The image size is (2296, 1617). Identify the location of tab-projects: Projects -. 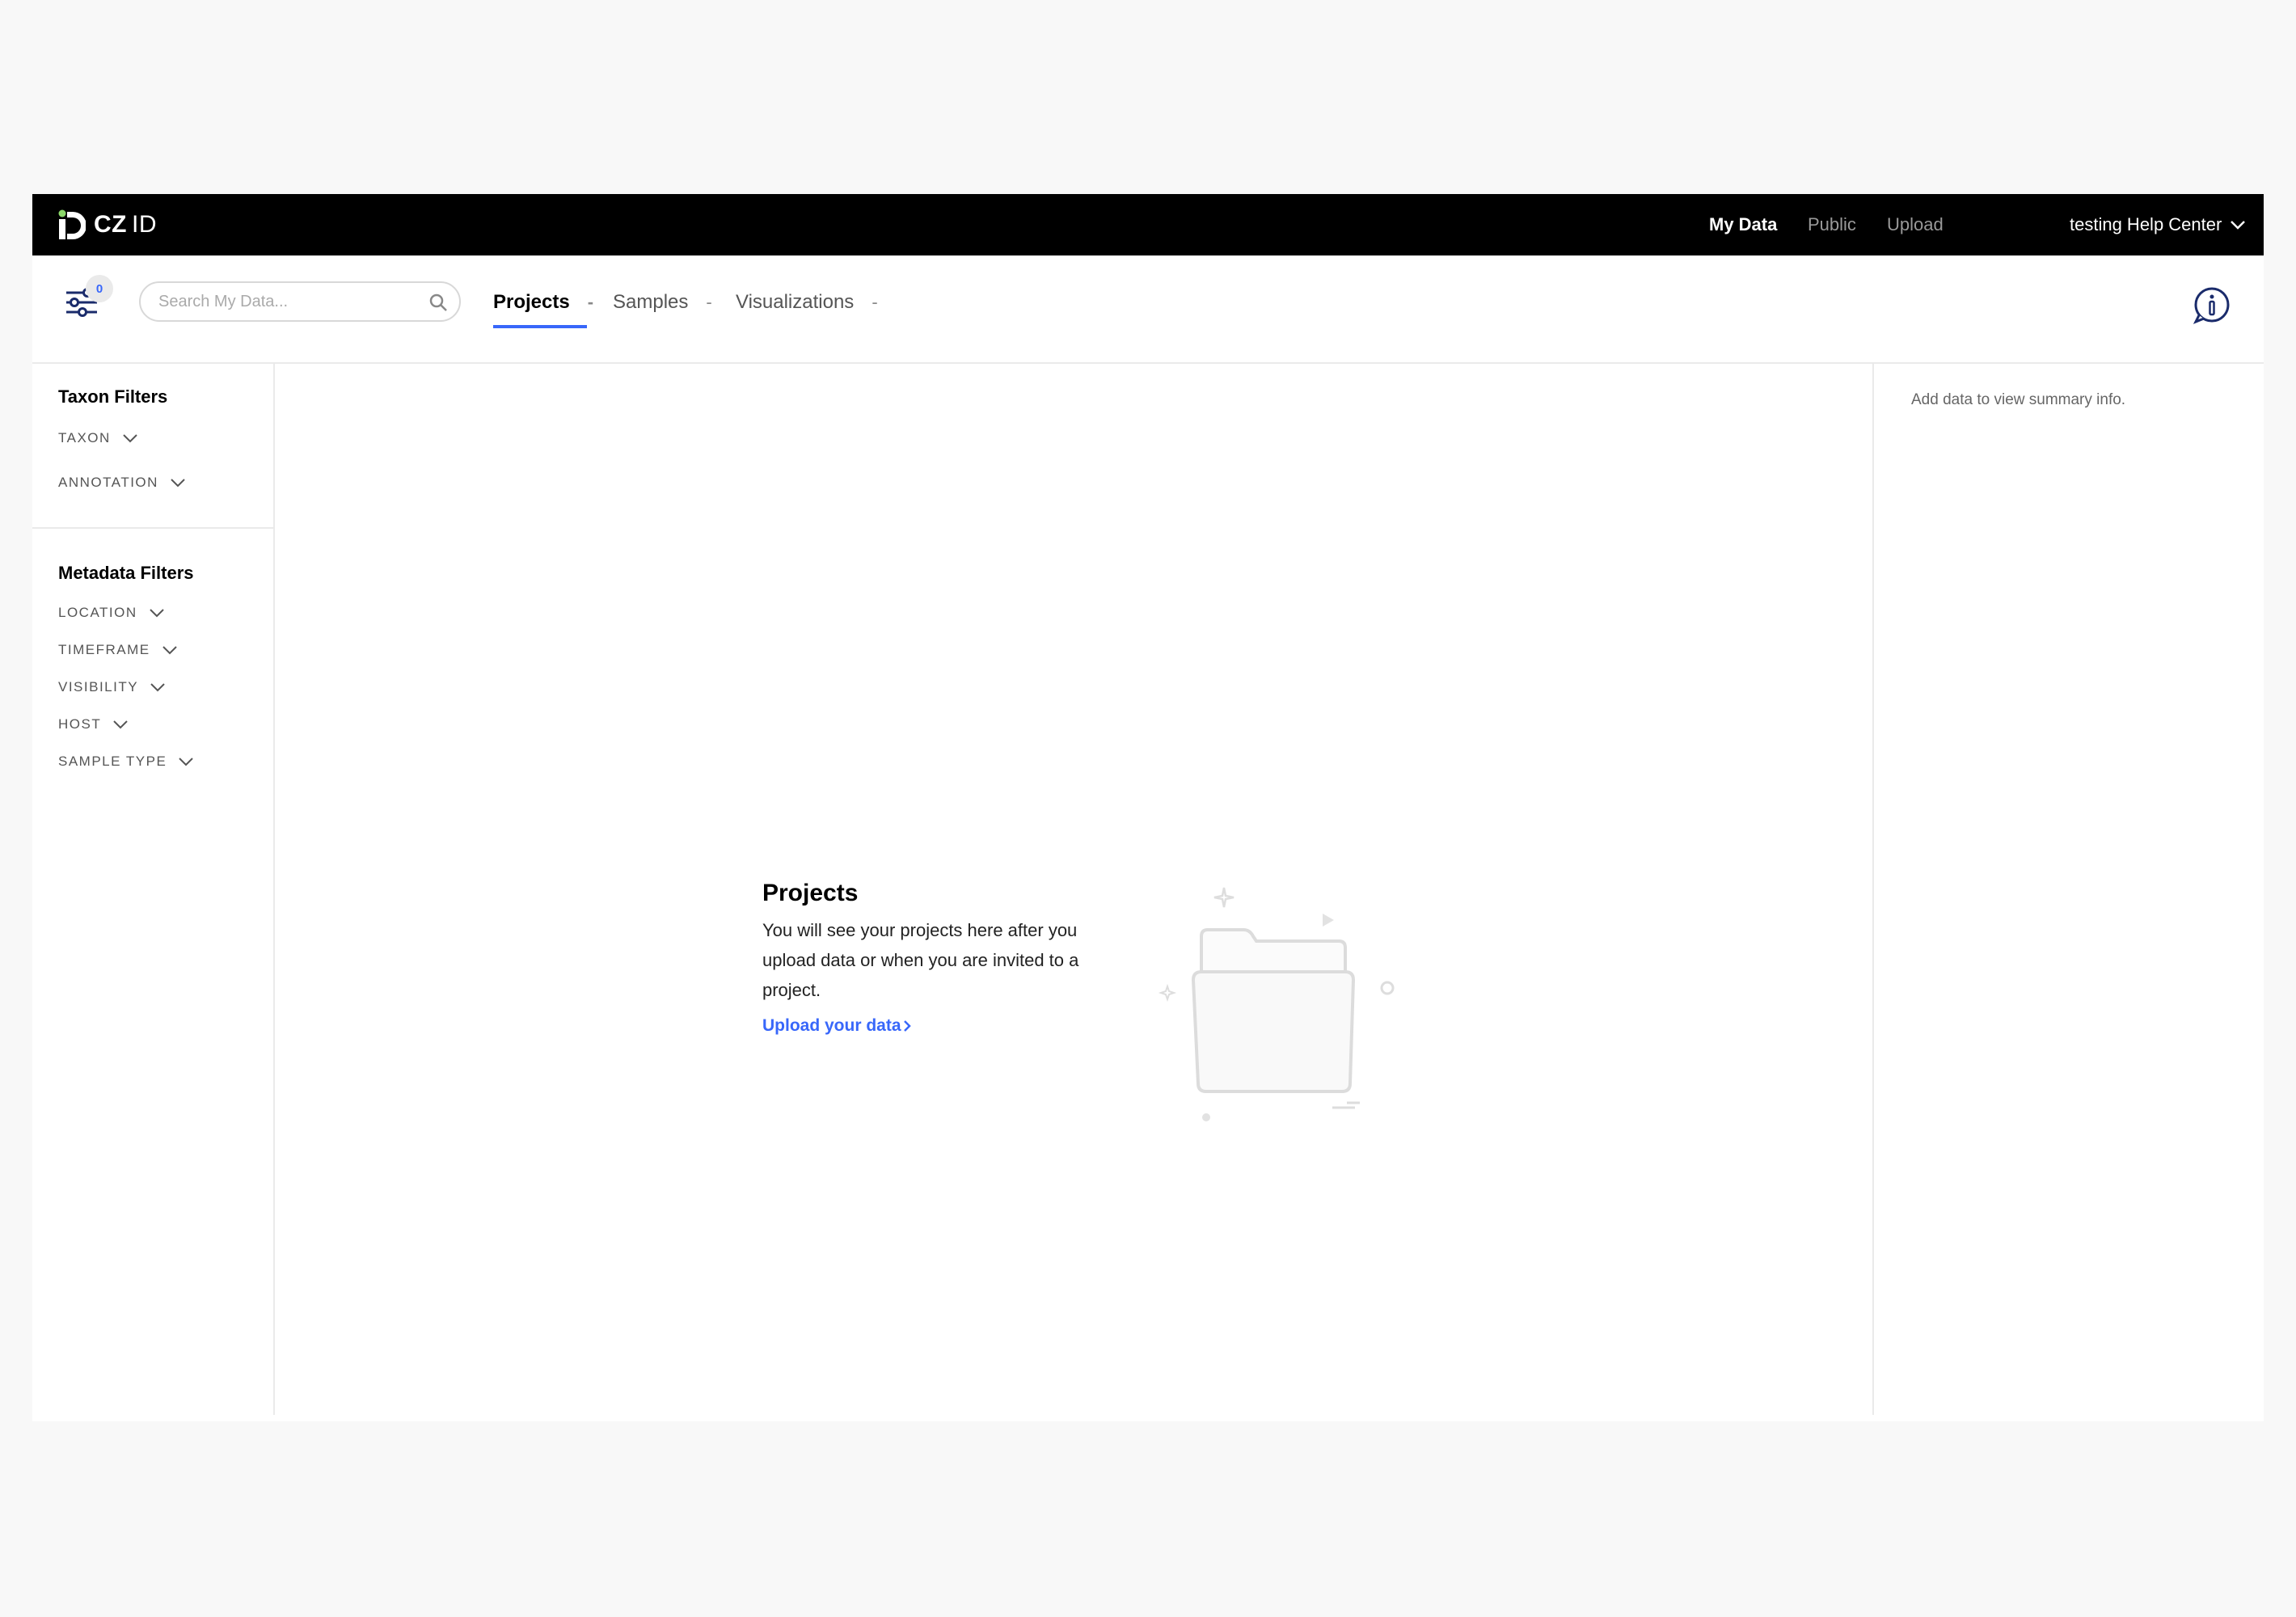
(543, 302).